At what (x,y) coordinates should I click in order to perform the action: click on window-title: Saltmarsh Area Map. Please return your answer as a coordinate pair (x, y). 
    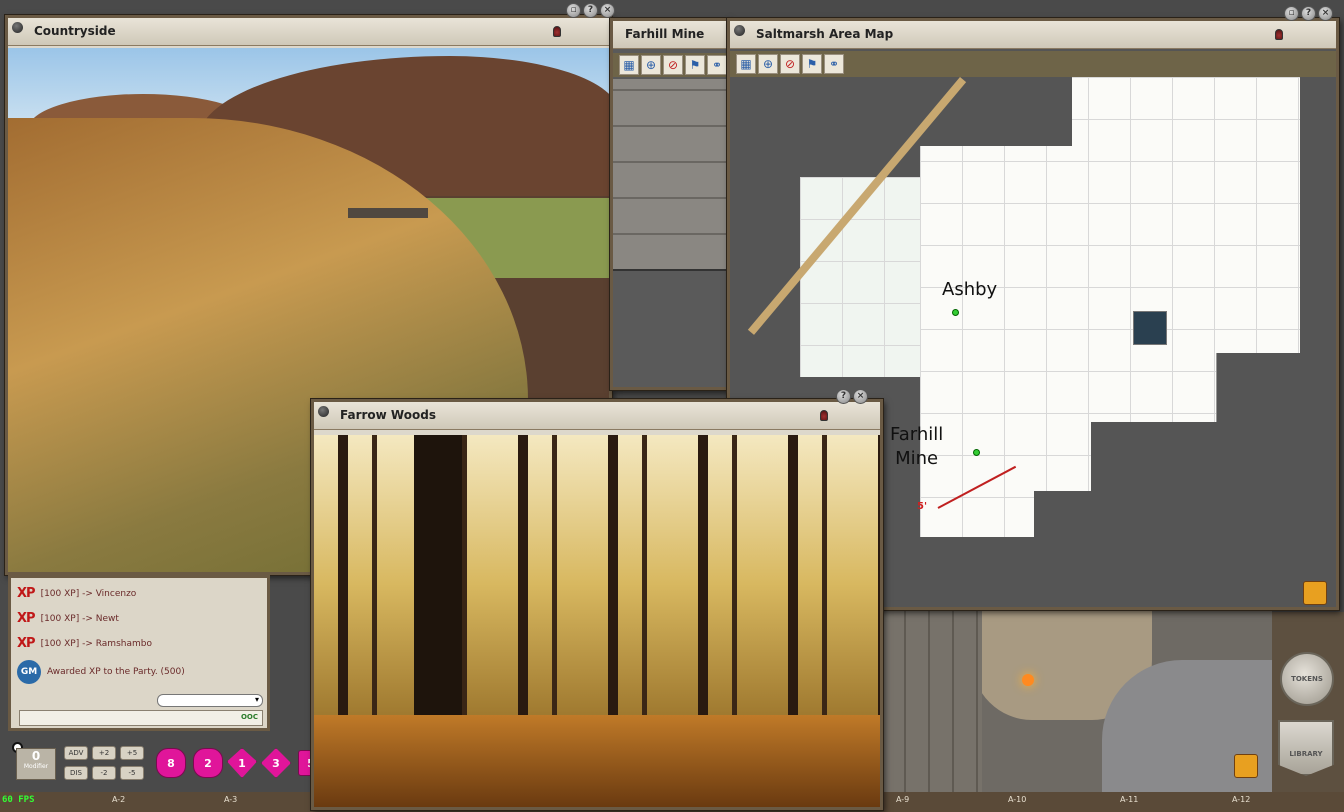
    Looking at the image, I should click on (825, 34).